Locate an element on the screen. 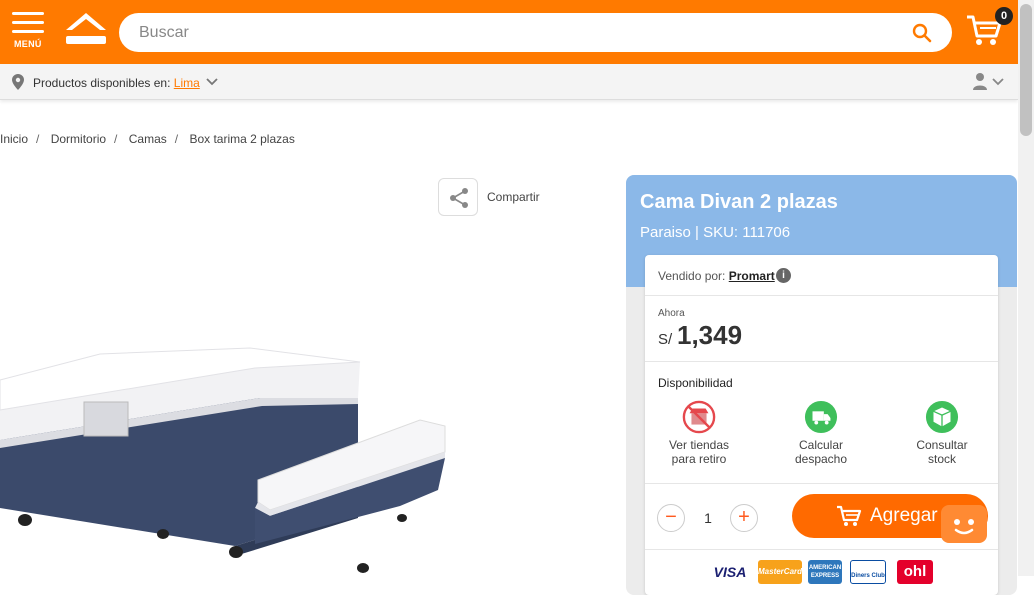  stock-line2: stock is located at coordinates (941, 459).